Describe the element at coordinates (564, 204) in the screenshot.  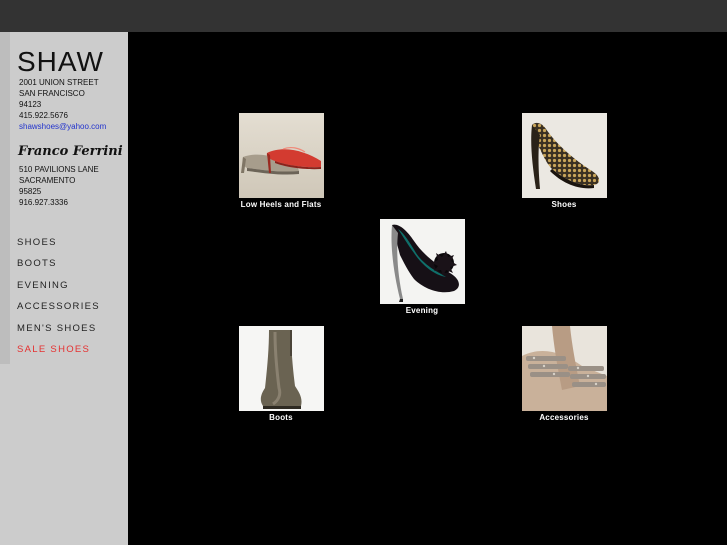
I see `shoes-caption: Shoes` at that location.